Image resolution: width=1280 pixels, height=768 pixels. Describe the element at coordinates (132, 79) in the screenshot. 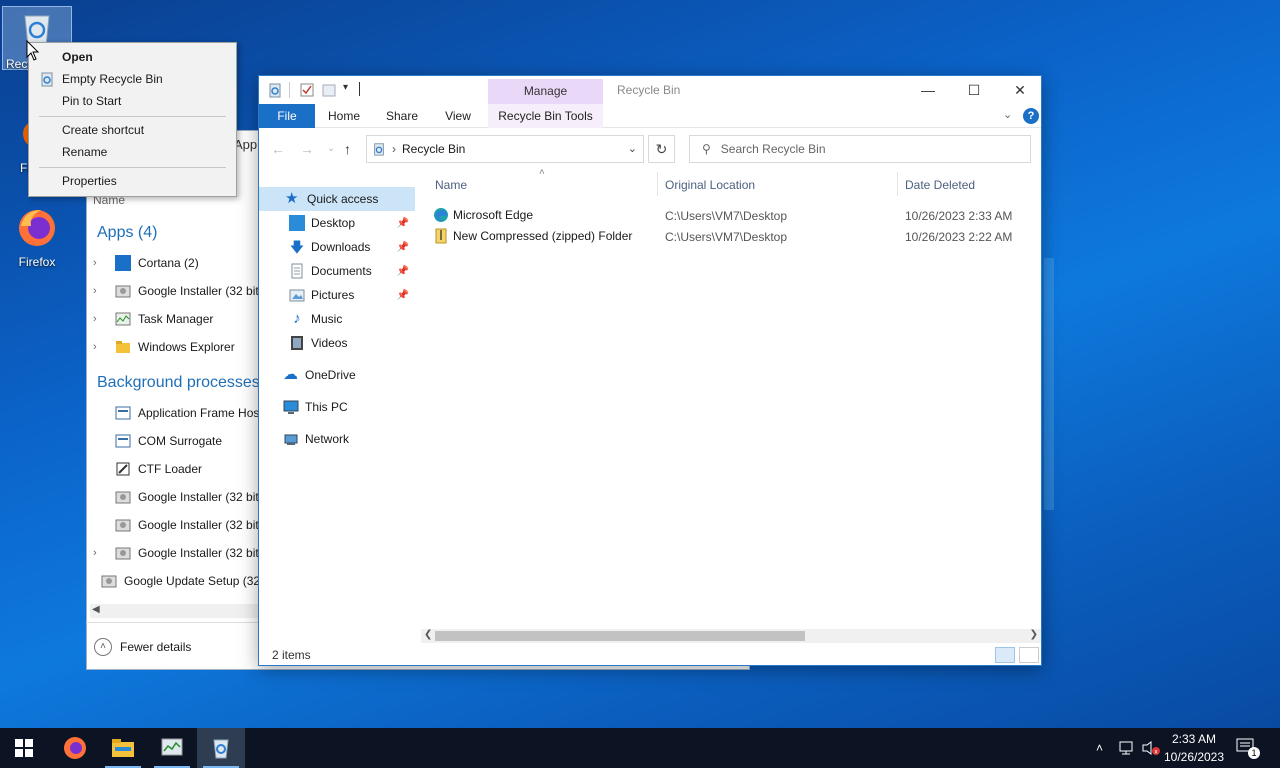

I see `menu-item-empty-recycle-bin: Empty Recycle Bin` at that location.